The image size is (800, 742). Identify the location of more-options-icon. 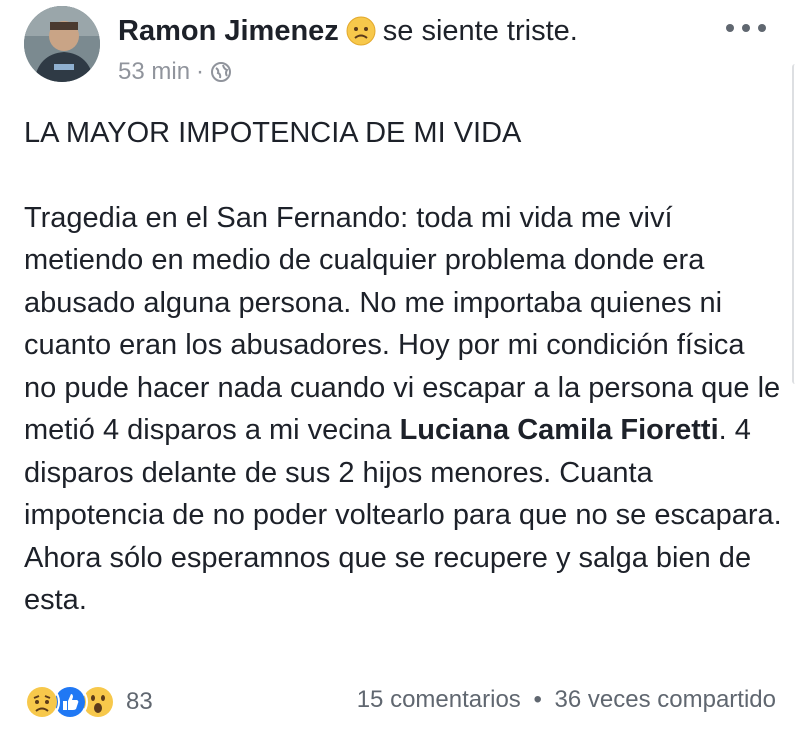
(746, 28).